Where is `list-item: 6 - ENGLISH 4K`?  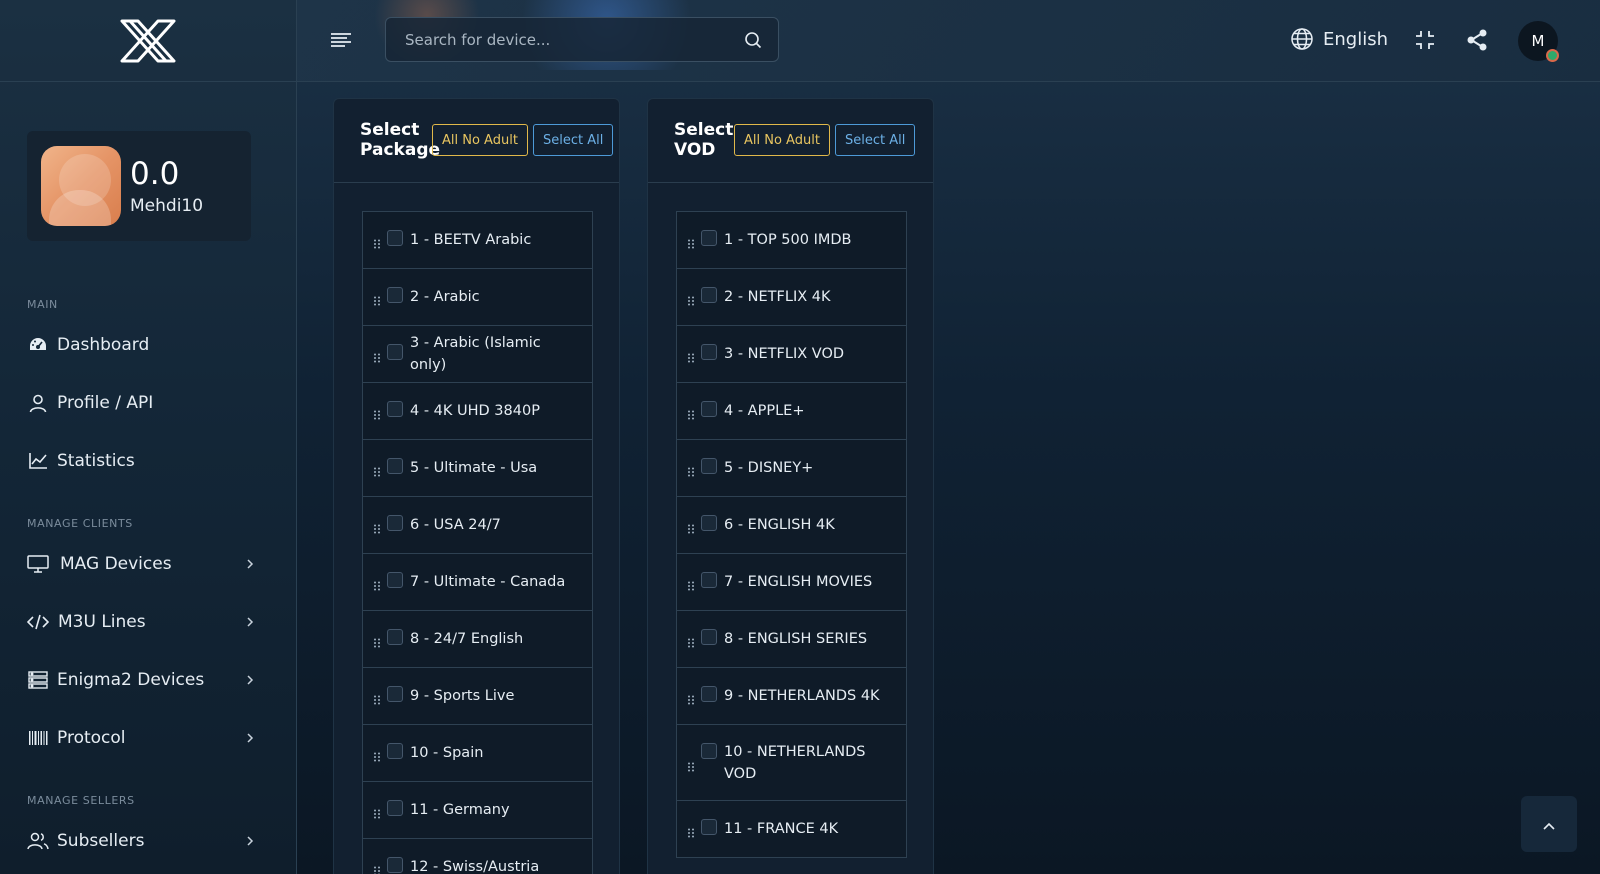
list-item: 6 - ENGLISH 4K is located at coordinates (791, 525).